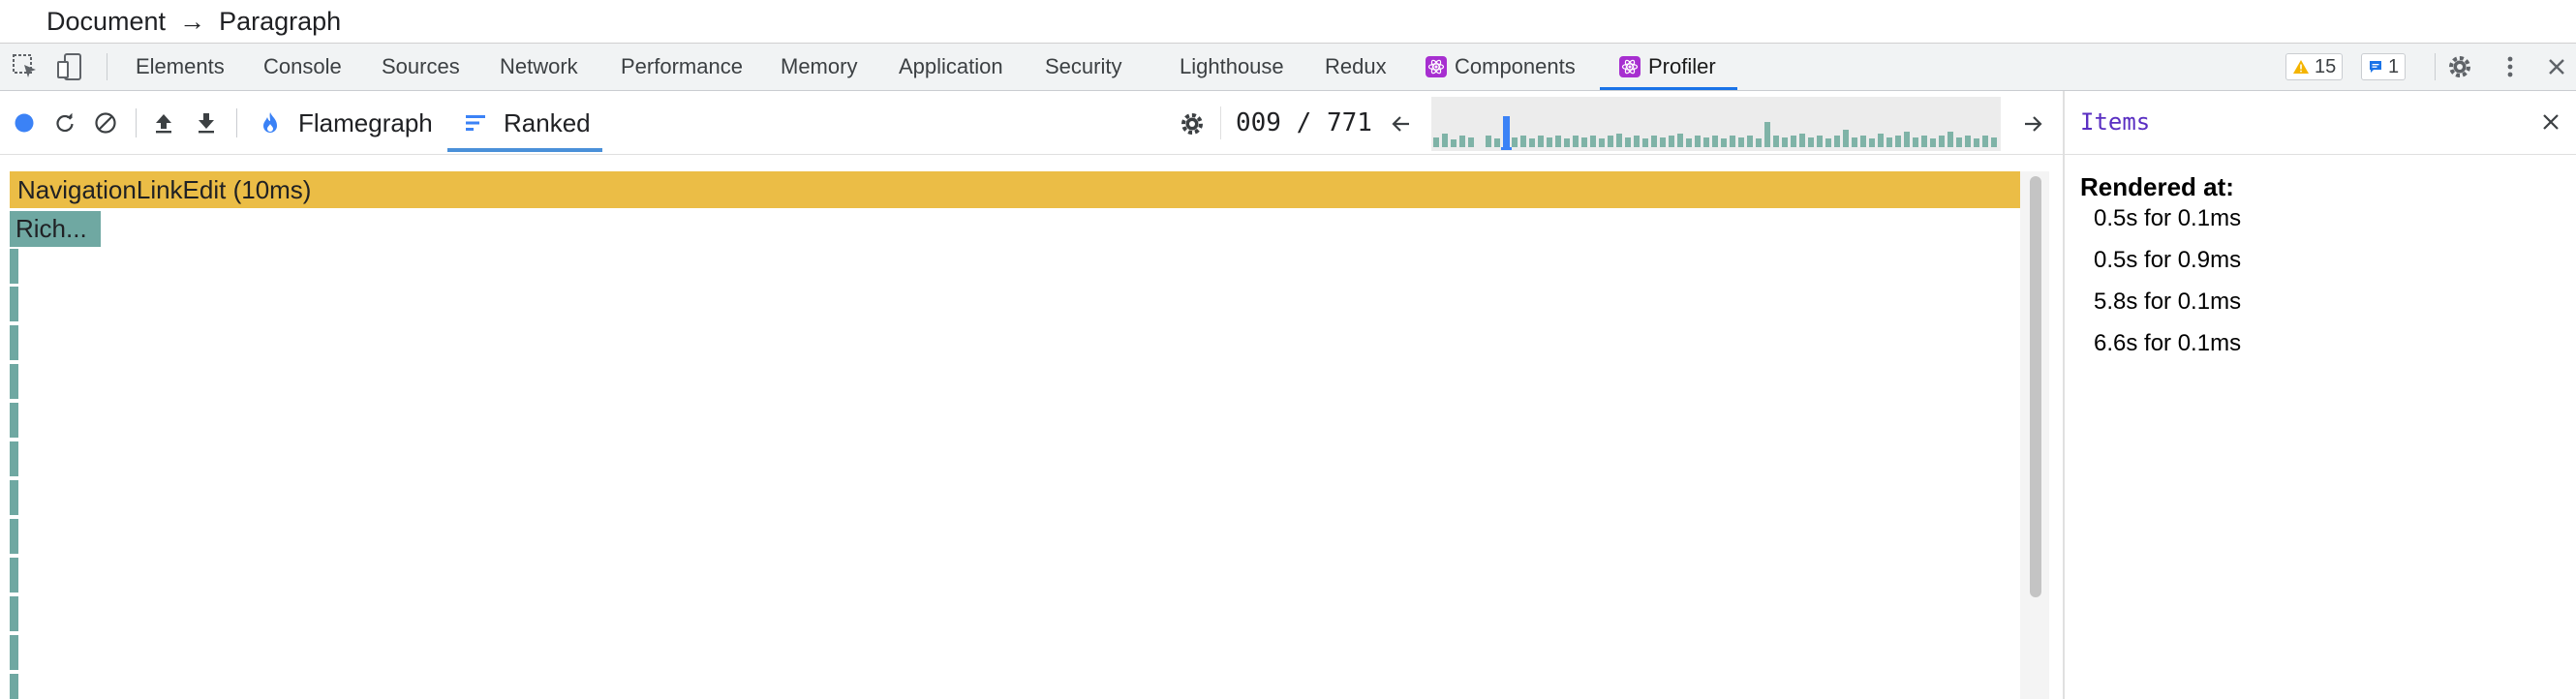 The image size is (2576, 699). What do you see at coordinates (2301, 67) in the screenshot?
I see `warning-icon` at bounding box center [2301, 67].